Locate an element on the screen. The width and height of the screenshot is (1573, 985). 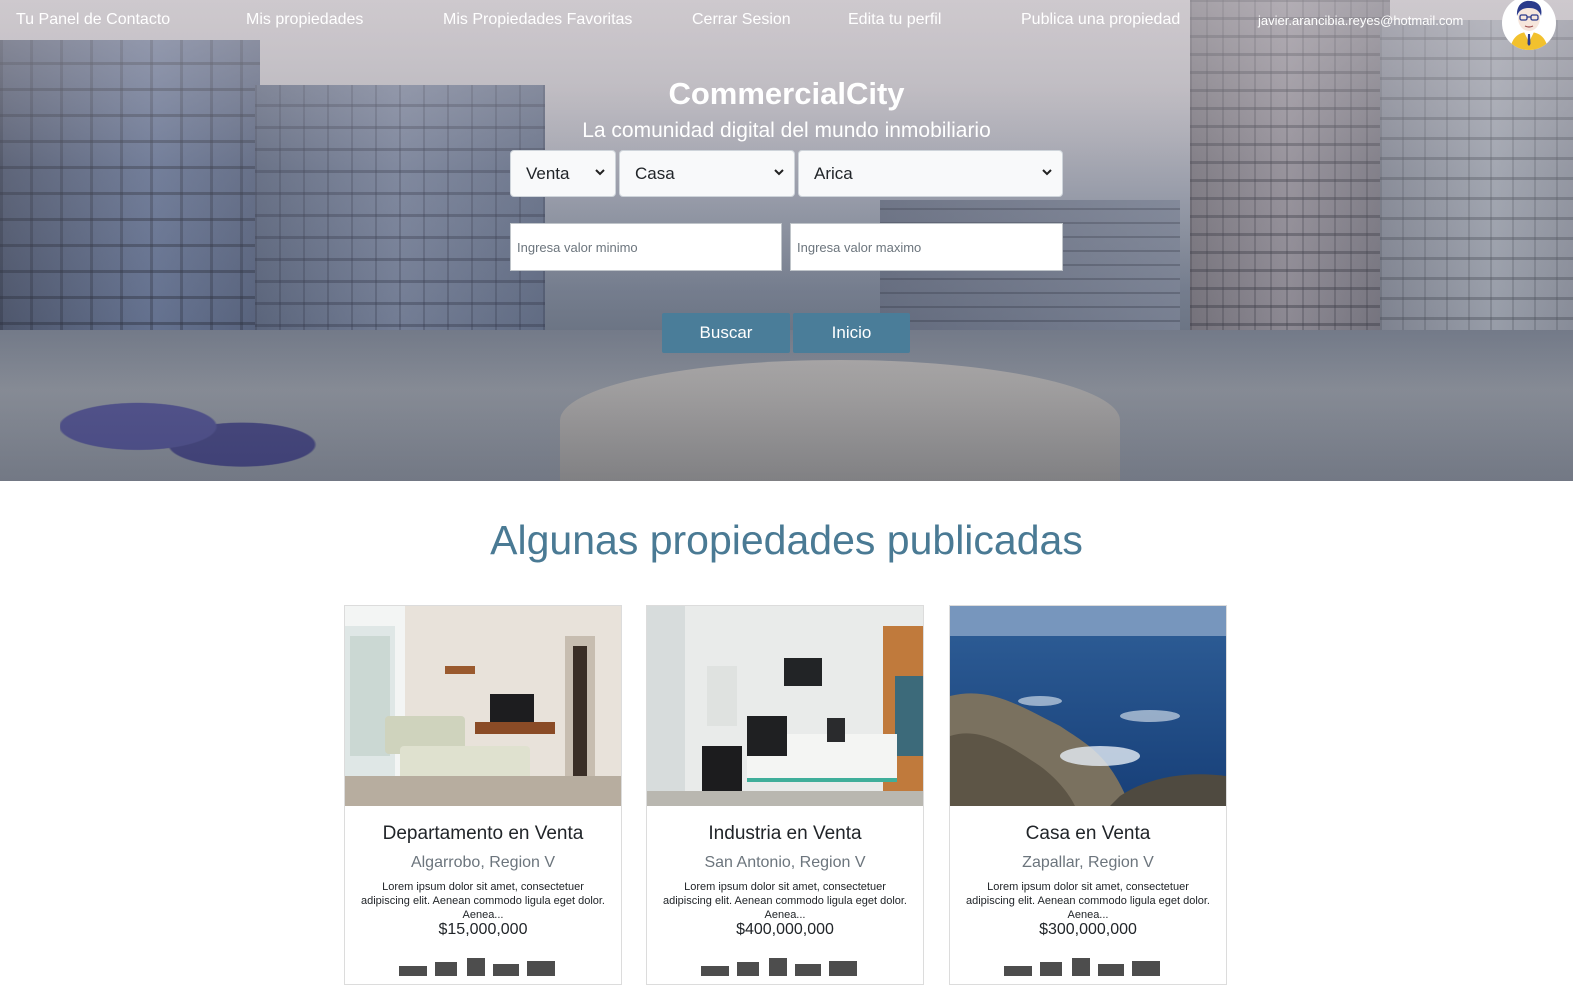
max-price-placeholder: Ingresa valor maximo is located at coordinates (859, 247).